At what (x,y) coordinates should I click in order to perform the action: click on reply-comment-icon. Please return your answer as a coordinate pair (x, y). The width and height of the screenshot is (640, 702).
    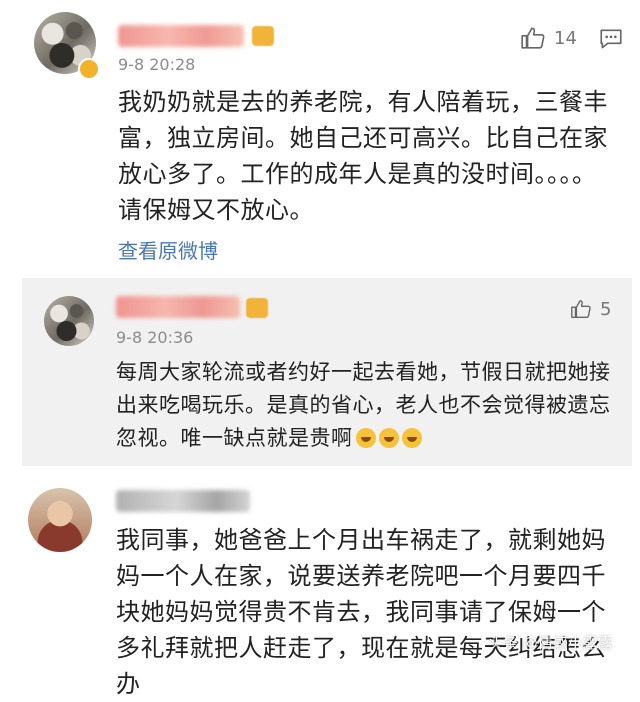
    Looking at the image, I should click on (611, 39).